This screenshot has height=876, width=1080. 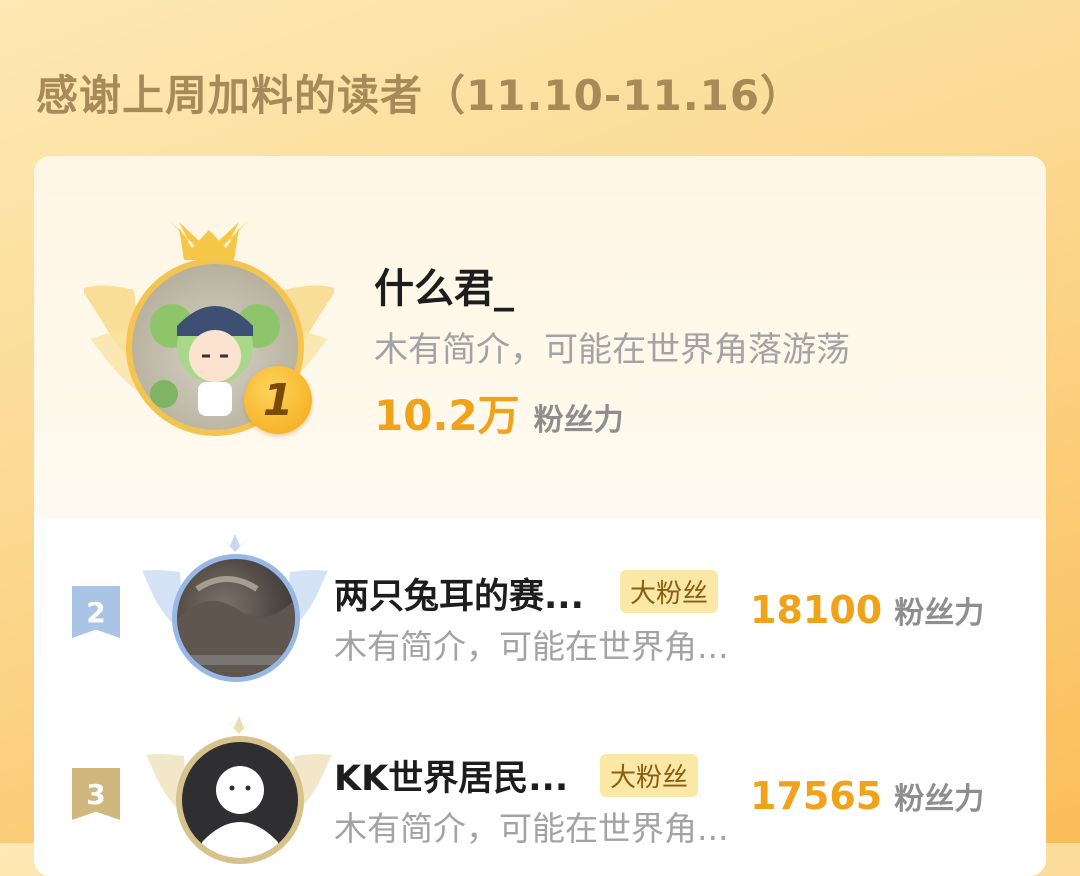 What do you see at coordinates (939, 799) in the screenshot?
I see `reader-3-fans-unit: 粉丝力` at bounding box center [939, 799].